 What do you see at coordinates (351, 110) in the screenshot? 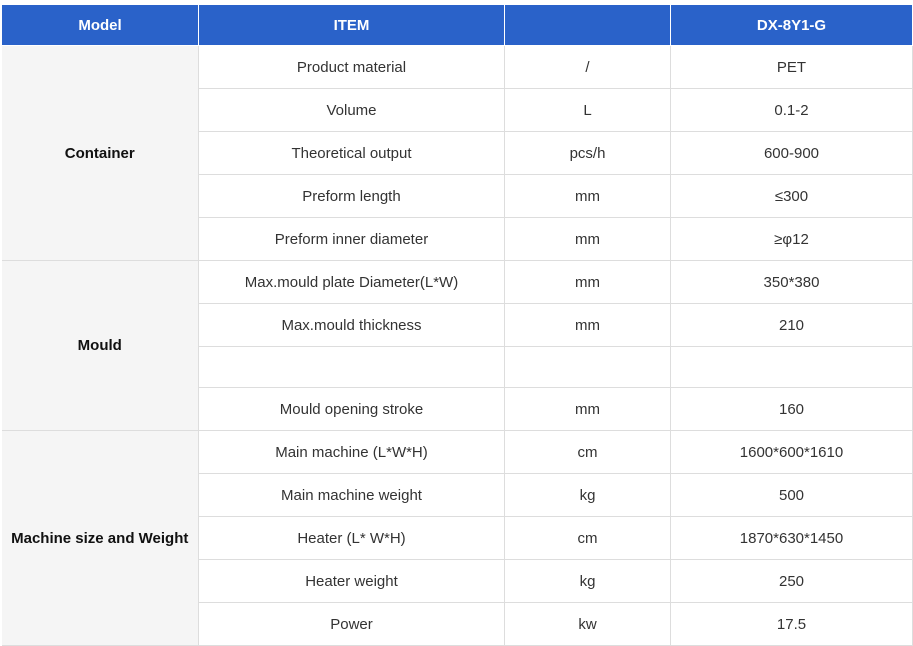
I see `item-cell: Volume` at bounding box center [351, 110].